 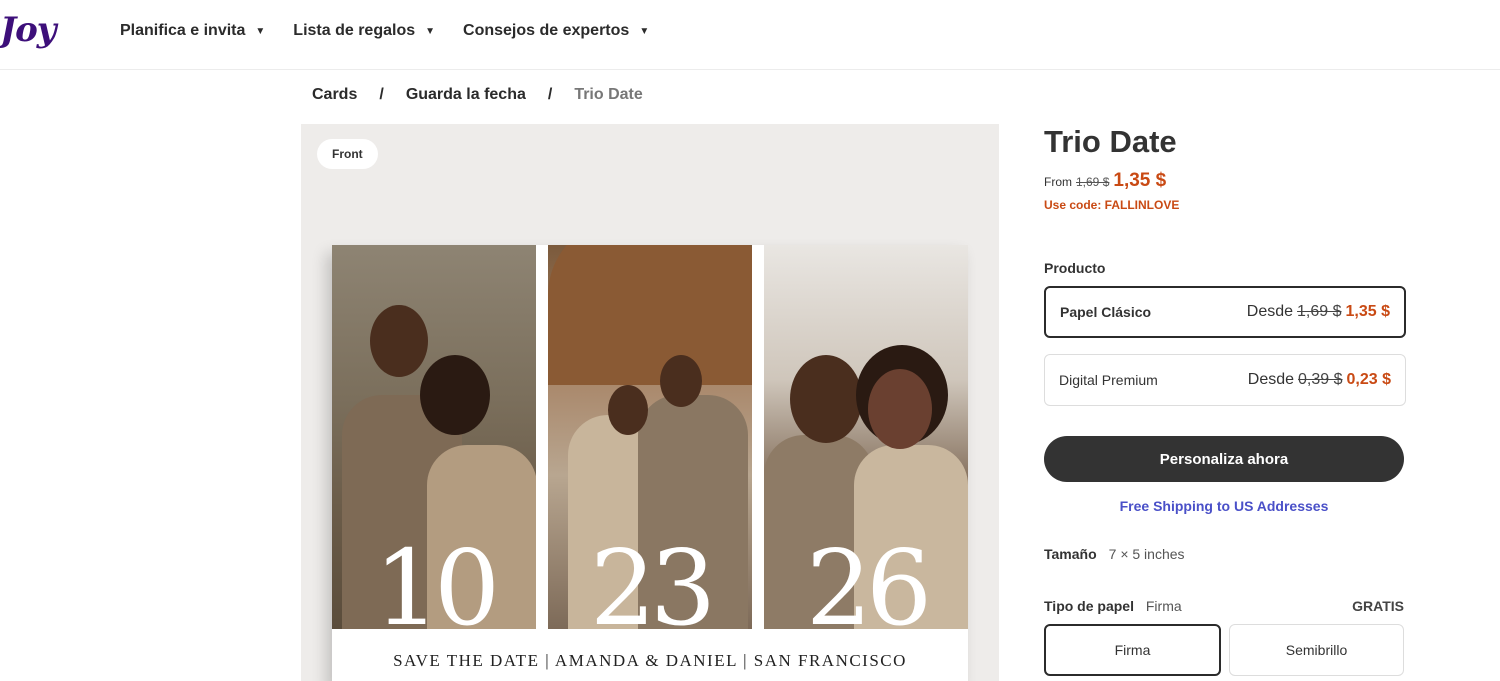 What do you see at coordinates (1224, 459) in the screenshot?
I see `personaliza-button: Personaliza ahora` at bounding box center [1224, 459].